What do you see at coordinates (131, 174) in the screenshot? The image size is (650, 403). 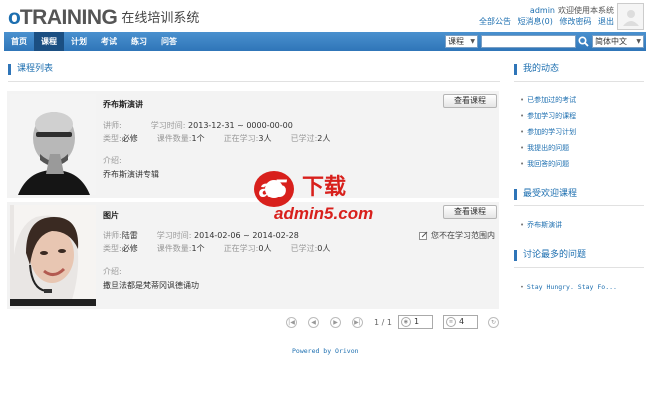 I see `course-intro: 乔布斯演讲专辑` at bounding box center [131, 174].